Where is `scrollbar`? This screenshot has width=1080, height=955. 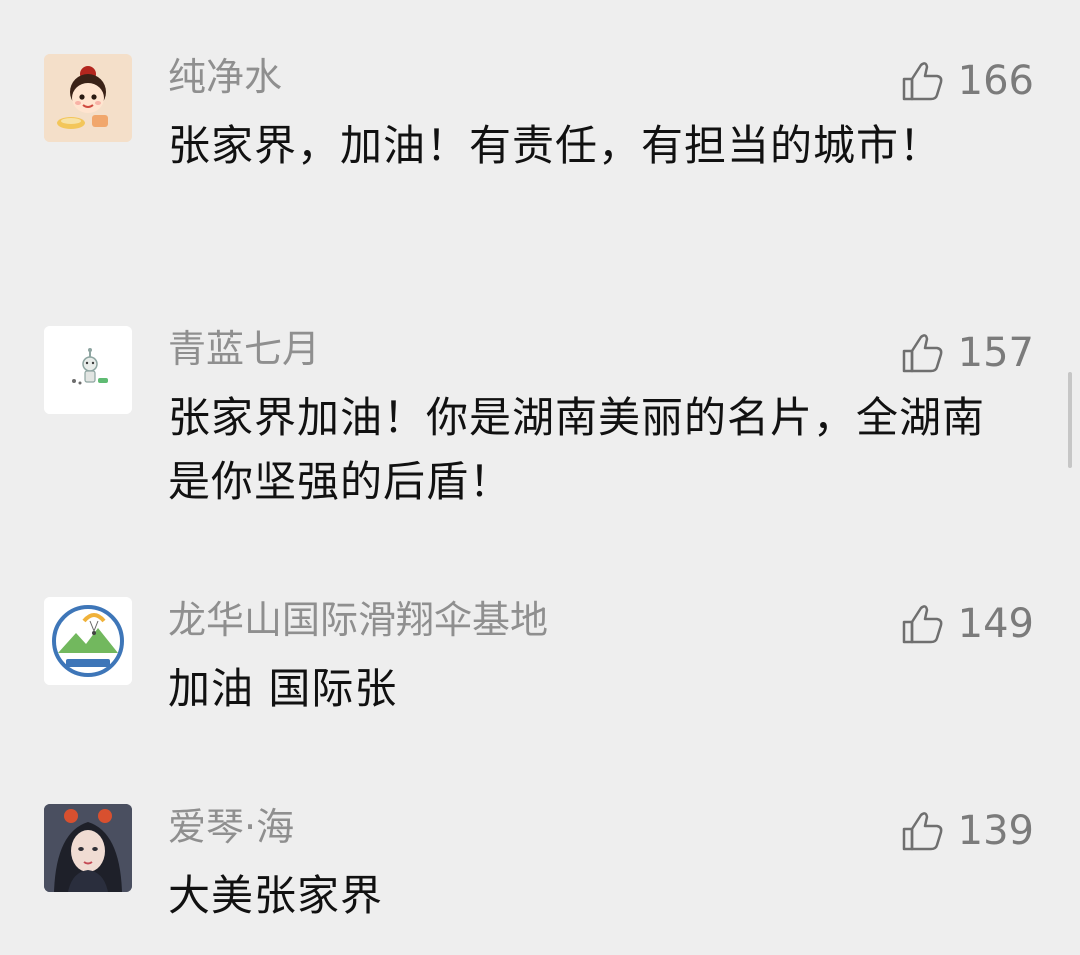
scrollbar is located at coordinates (1070, 420).